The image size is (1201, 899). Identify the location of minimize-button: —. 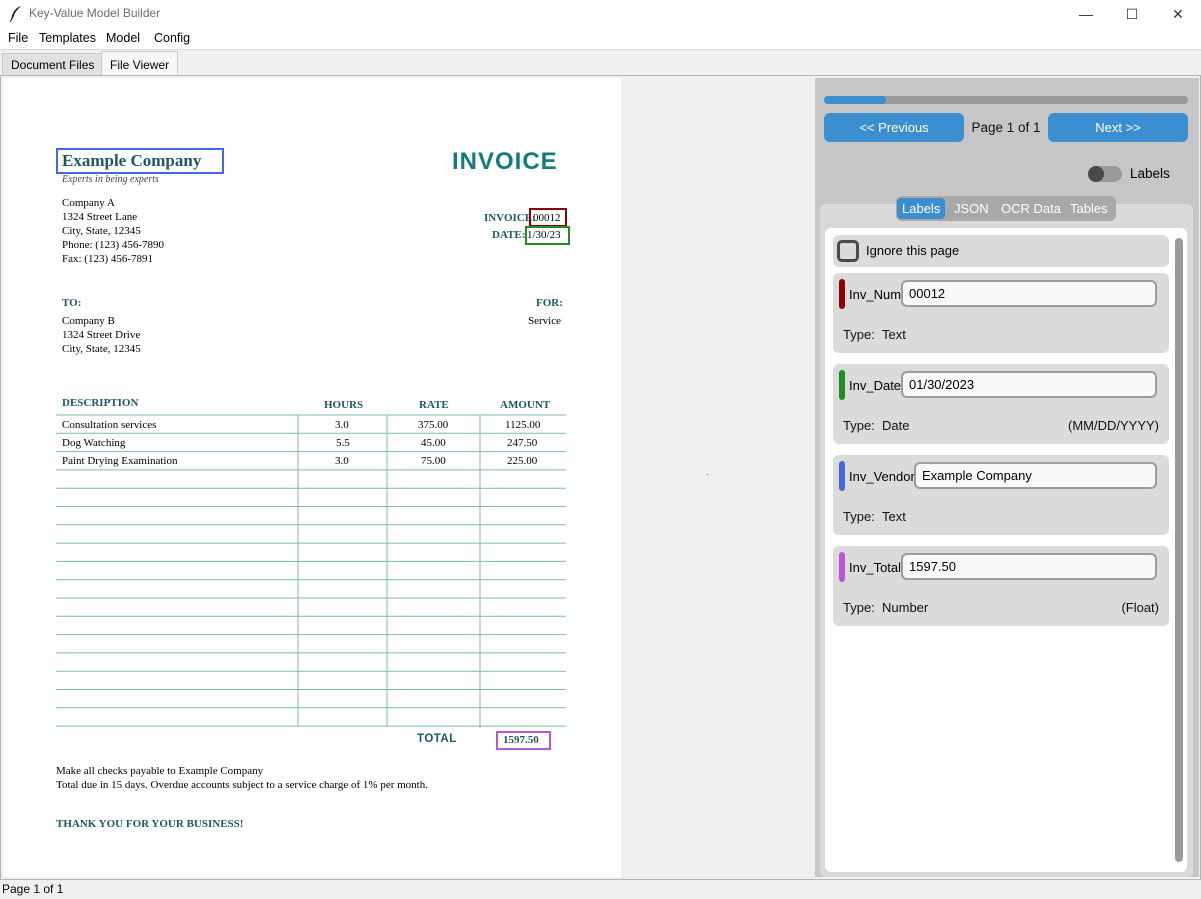
(1086, 14).